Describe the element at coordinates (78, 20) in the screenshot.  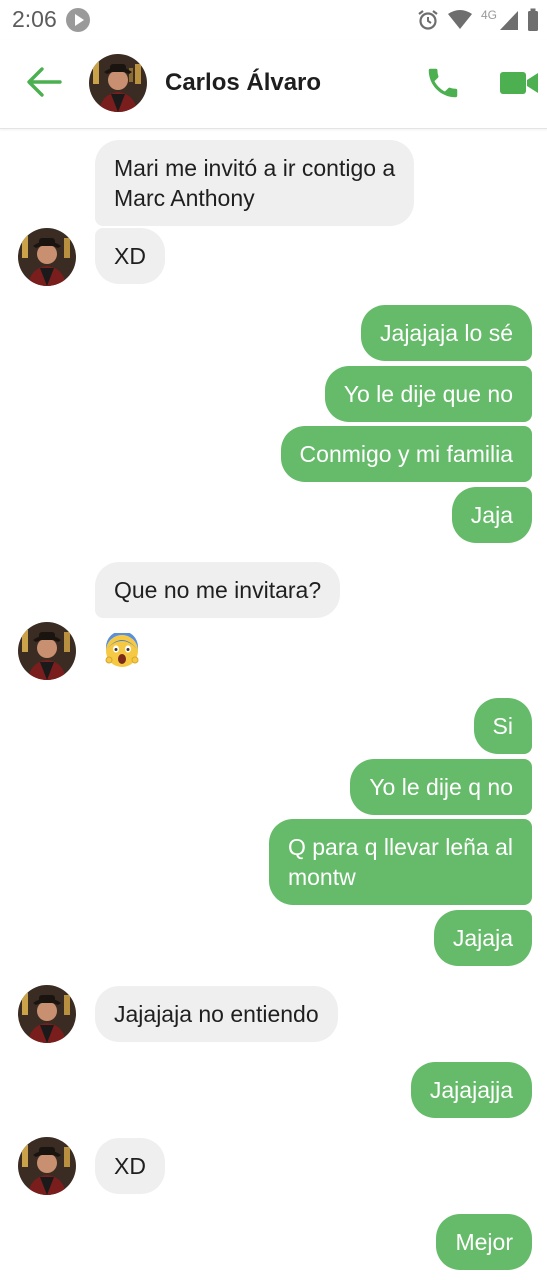
I see `media-play-icon` at that location.